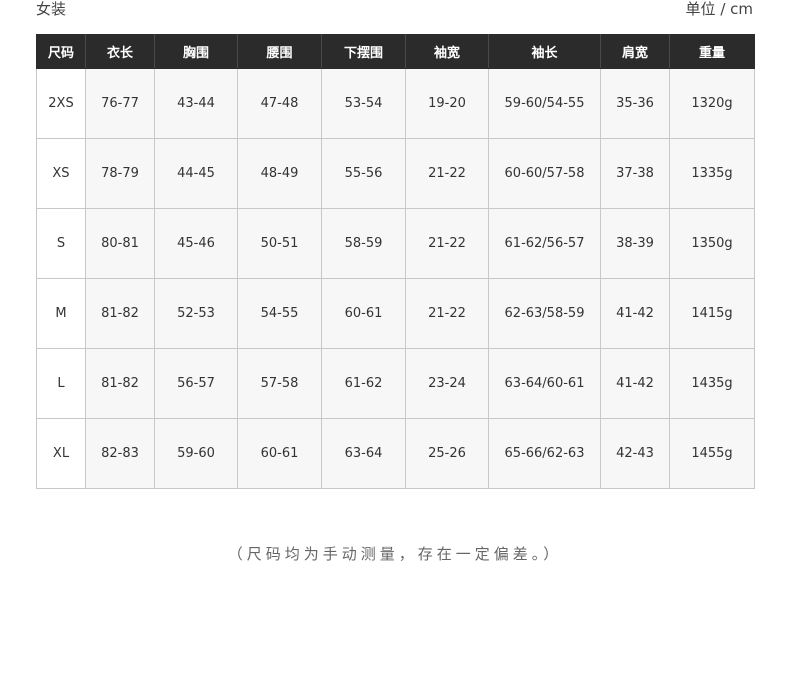  Describe the element at coordinates (61, 243) in the screenshot. I see `cell-size: S` at that location.